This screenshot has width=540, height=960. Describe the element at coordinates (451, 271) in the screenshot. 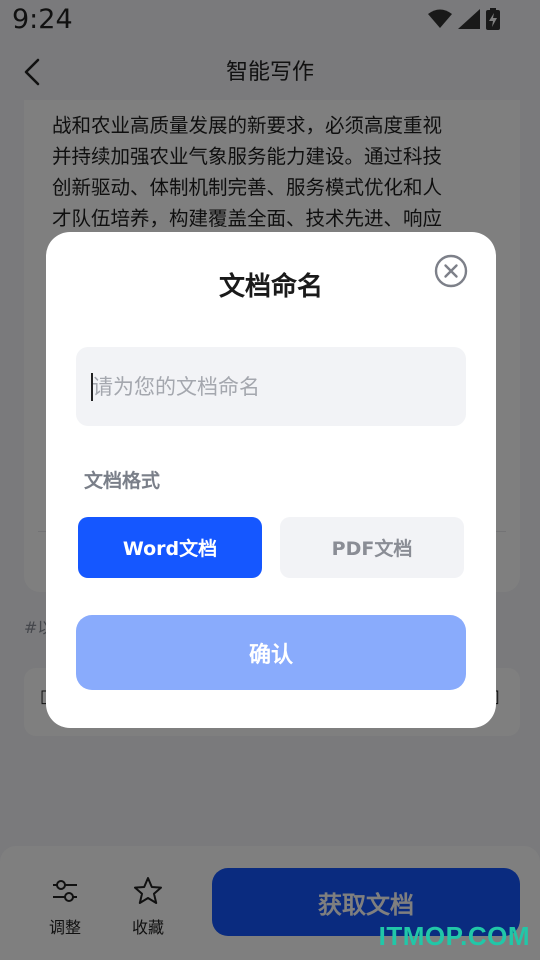

I see `close-icon` at that location.